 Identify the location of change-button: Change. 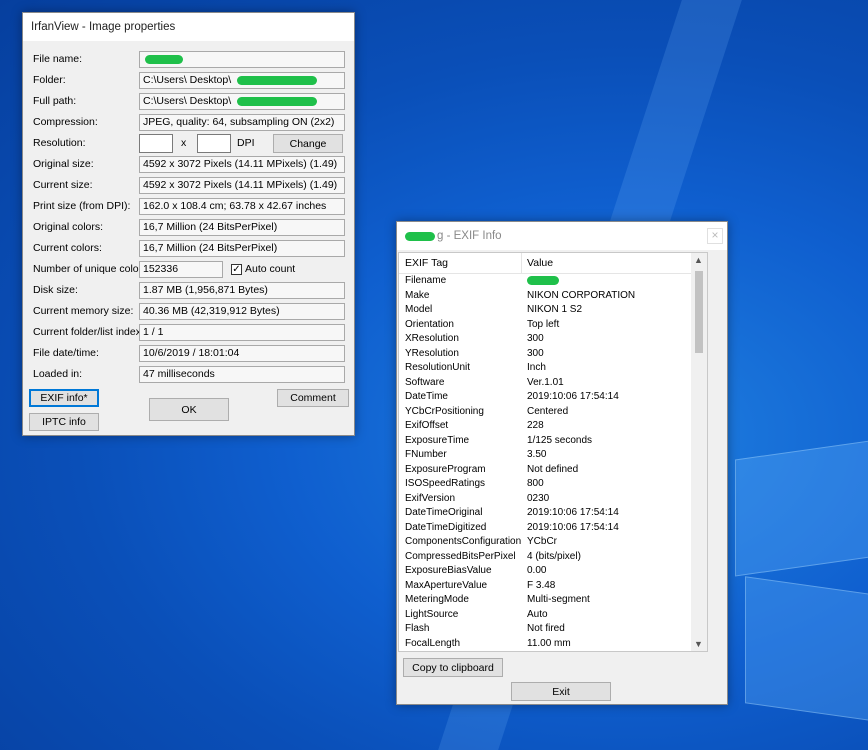
(308, 143).